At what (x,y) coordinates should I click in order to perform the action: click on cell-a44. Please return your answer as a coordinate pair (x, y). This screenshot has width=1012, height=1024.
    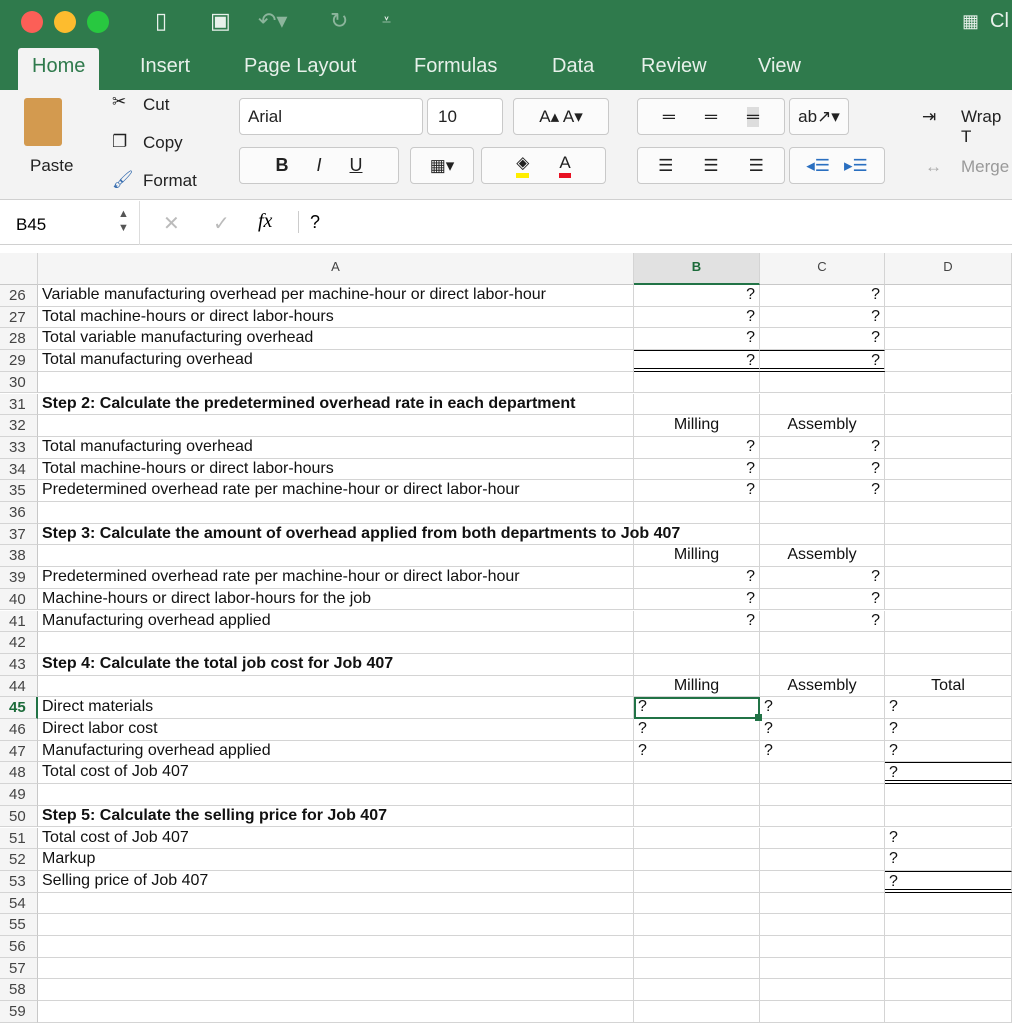
    Looking at the image, I should click on (336, 686).